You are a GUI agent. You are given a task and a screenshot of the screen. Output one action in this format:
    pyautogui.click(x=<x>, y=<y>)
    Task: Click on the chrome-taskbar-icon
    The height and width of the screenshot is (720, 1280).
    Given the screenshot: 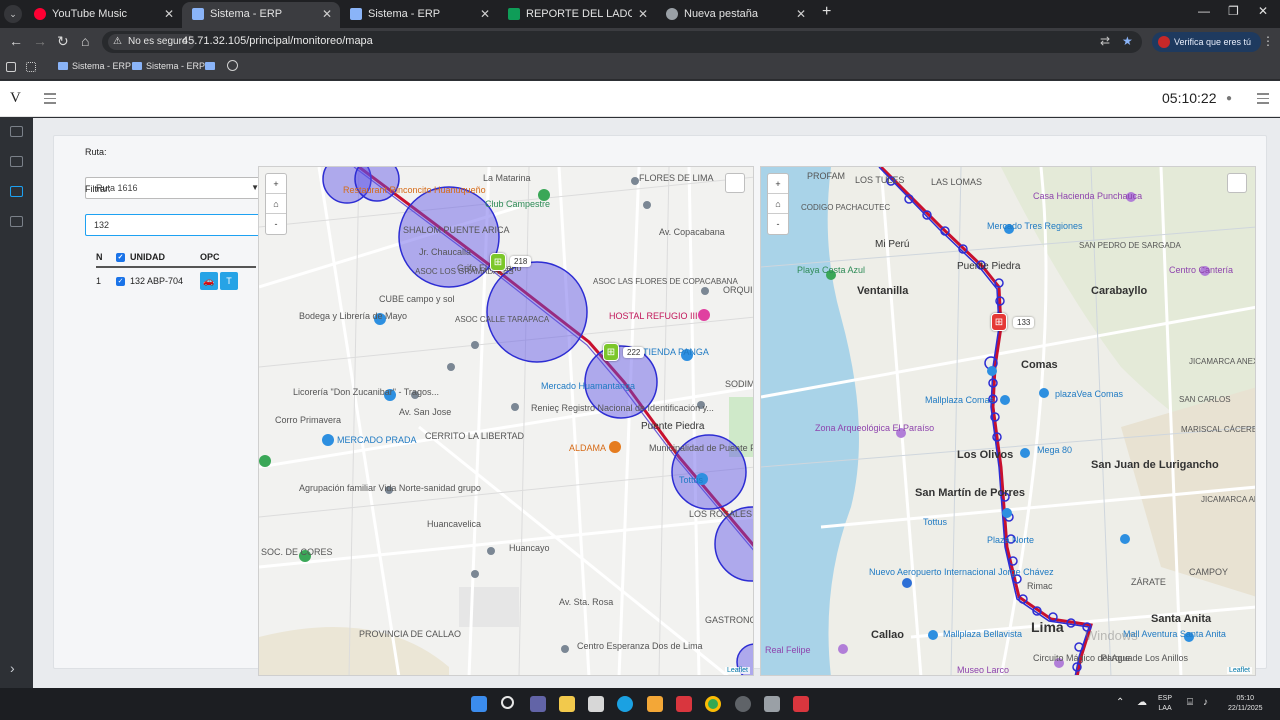 What is the action you would take?
    pyautogui.click(x=713, y=704)
    